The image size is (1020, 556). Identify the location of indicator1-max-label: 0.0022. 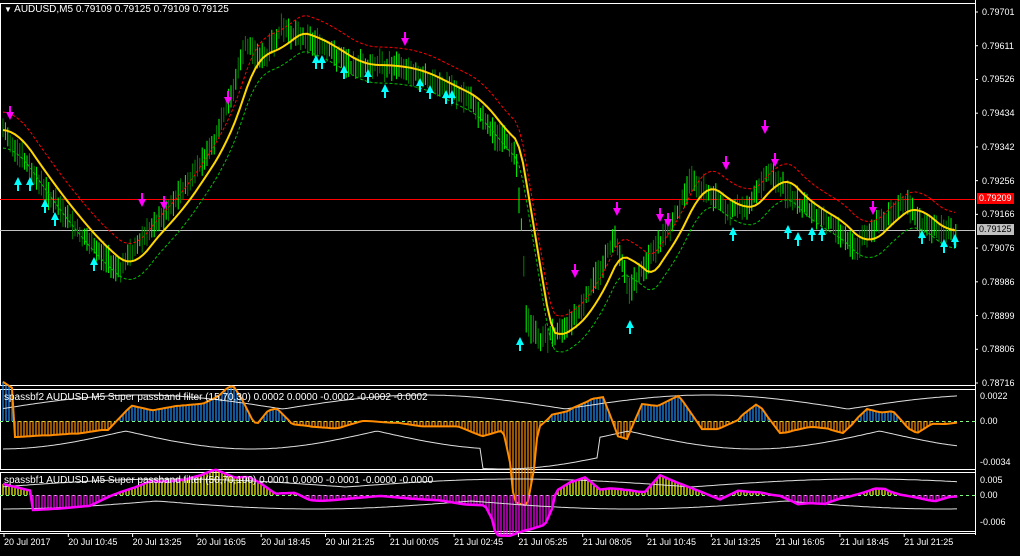
(994, 396).